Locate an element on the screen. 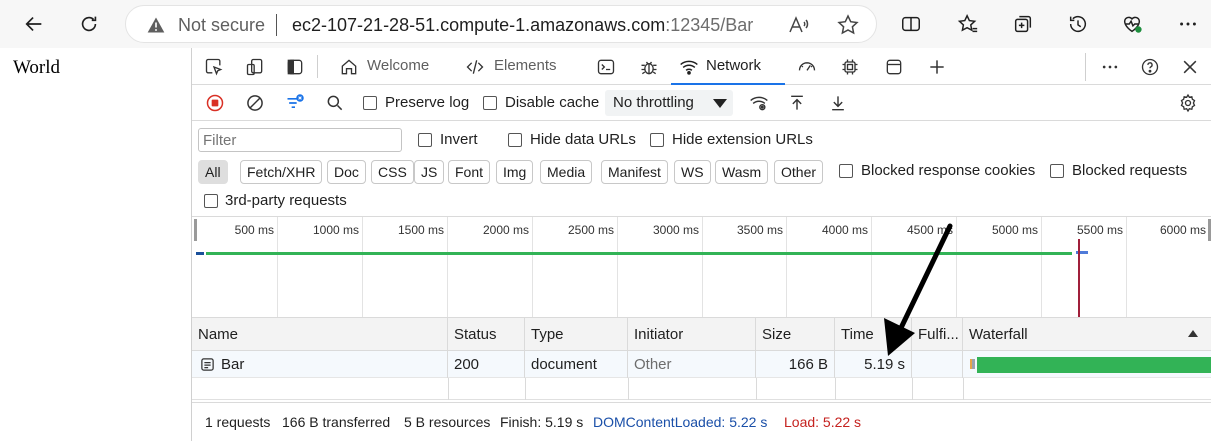 The image size is (1211, 441). close-devtools-button is located at coordinates (1190, 67).